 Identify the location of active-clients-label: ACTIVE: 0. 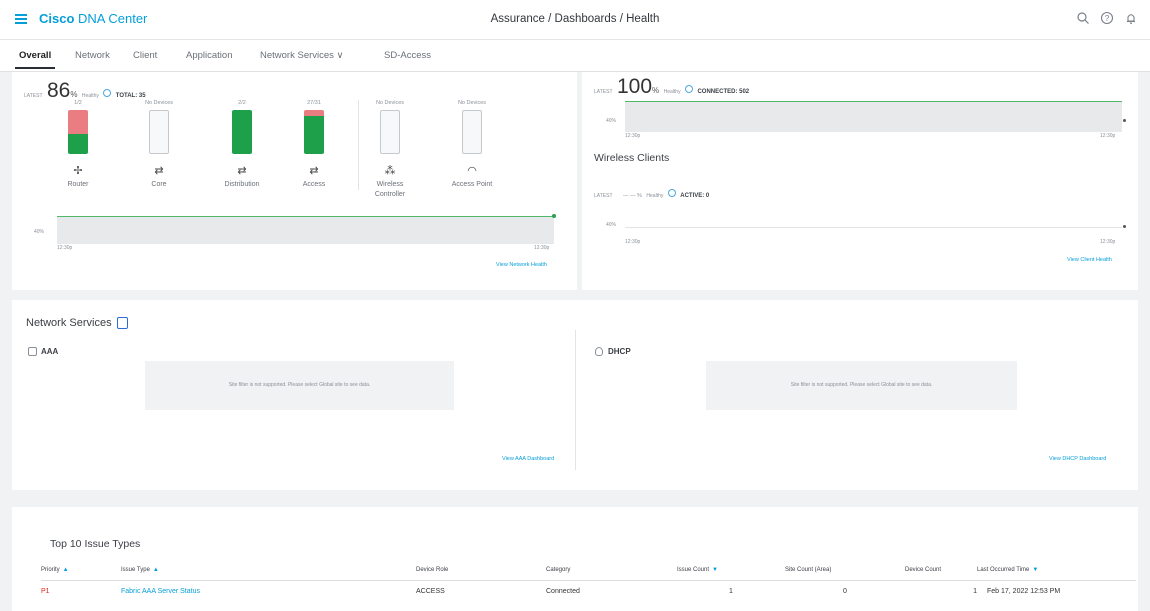
(695, 196).